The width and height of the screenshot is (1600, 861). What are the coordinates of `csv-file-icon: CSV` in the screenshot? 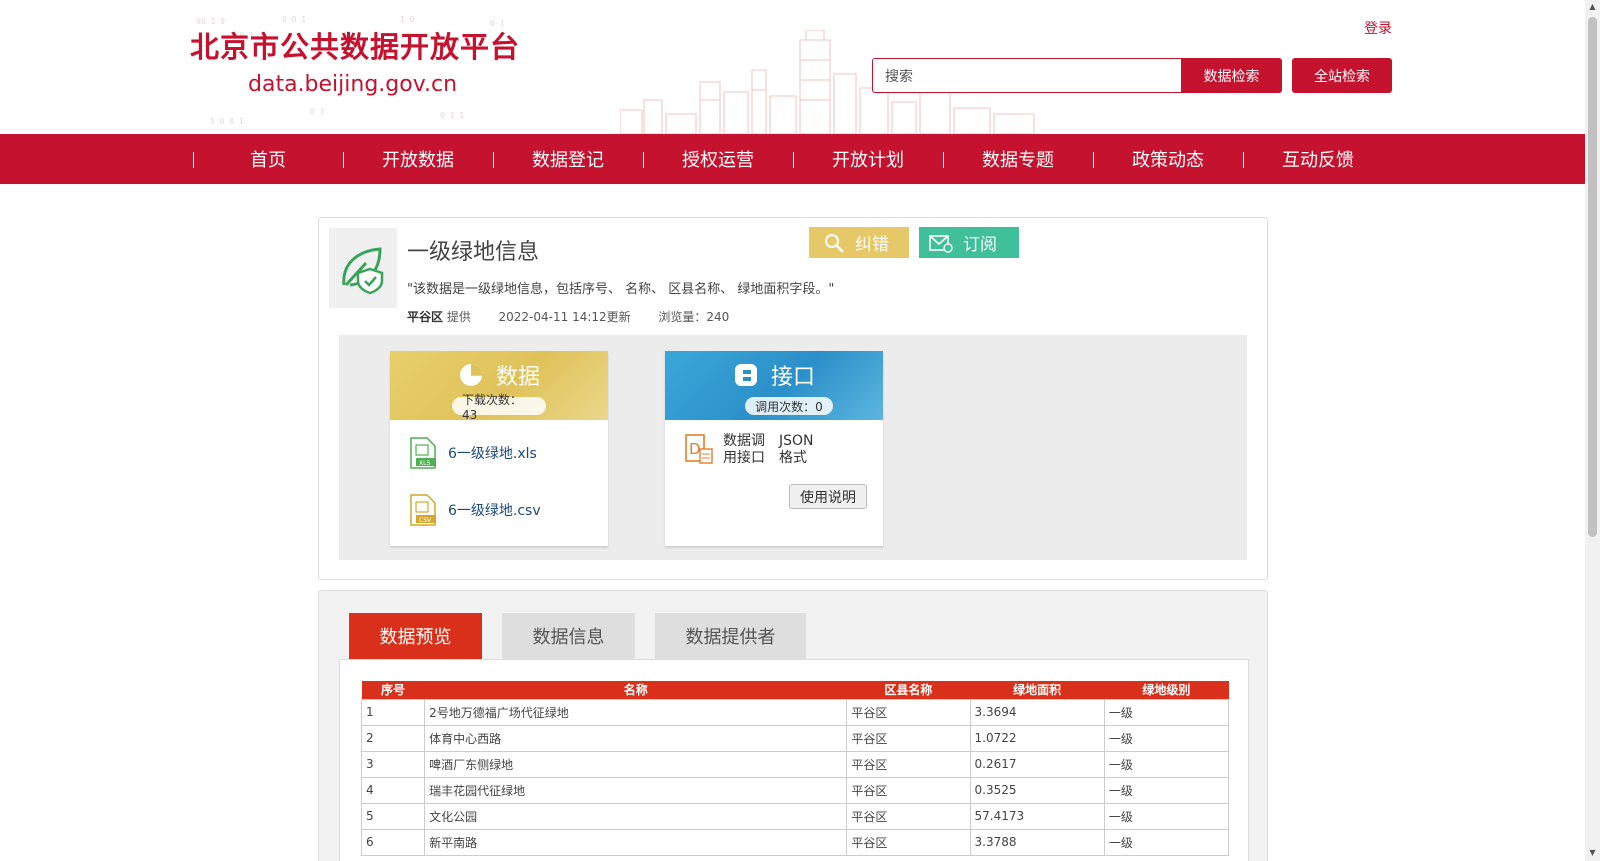 It's located at (423, 510).